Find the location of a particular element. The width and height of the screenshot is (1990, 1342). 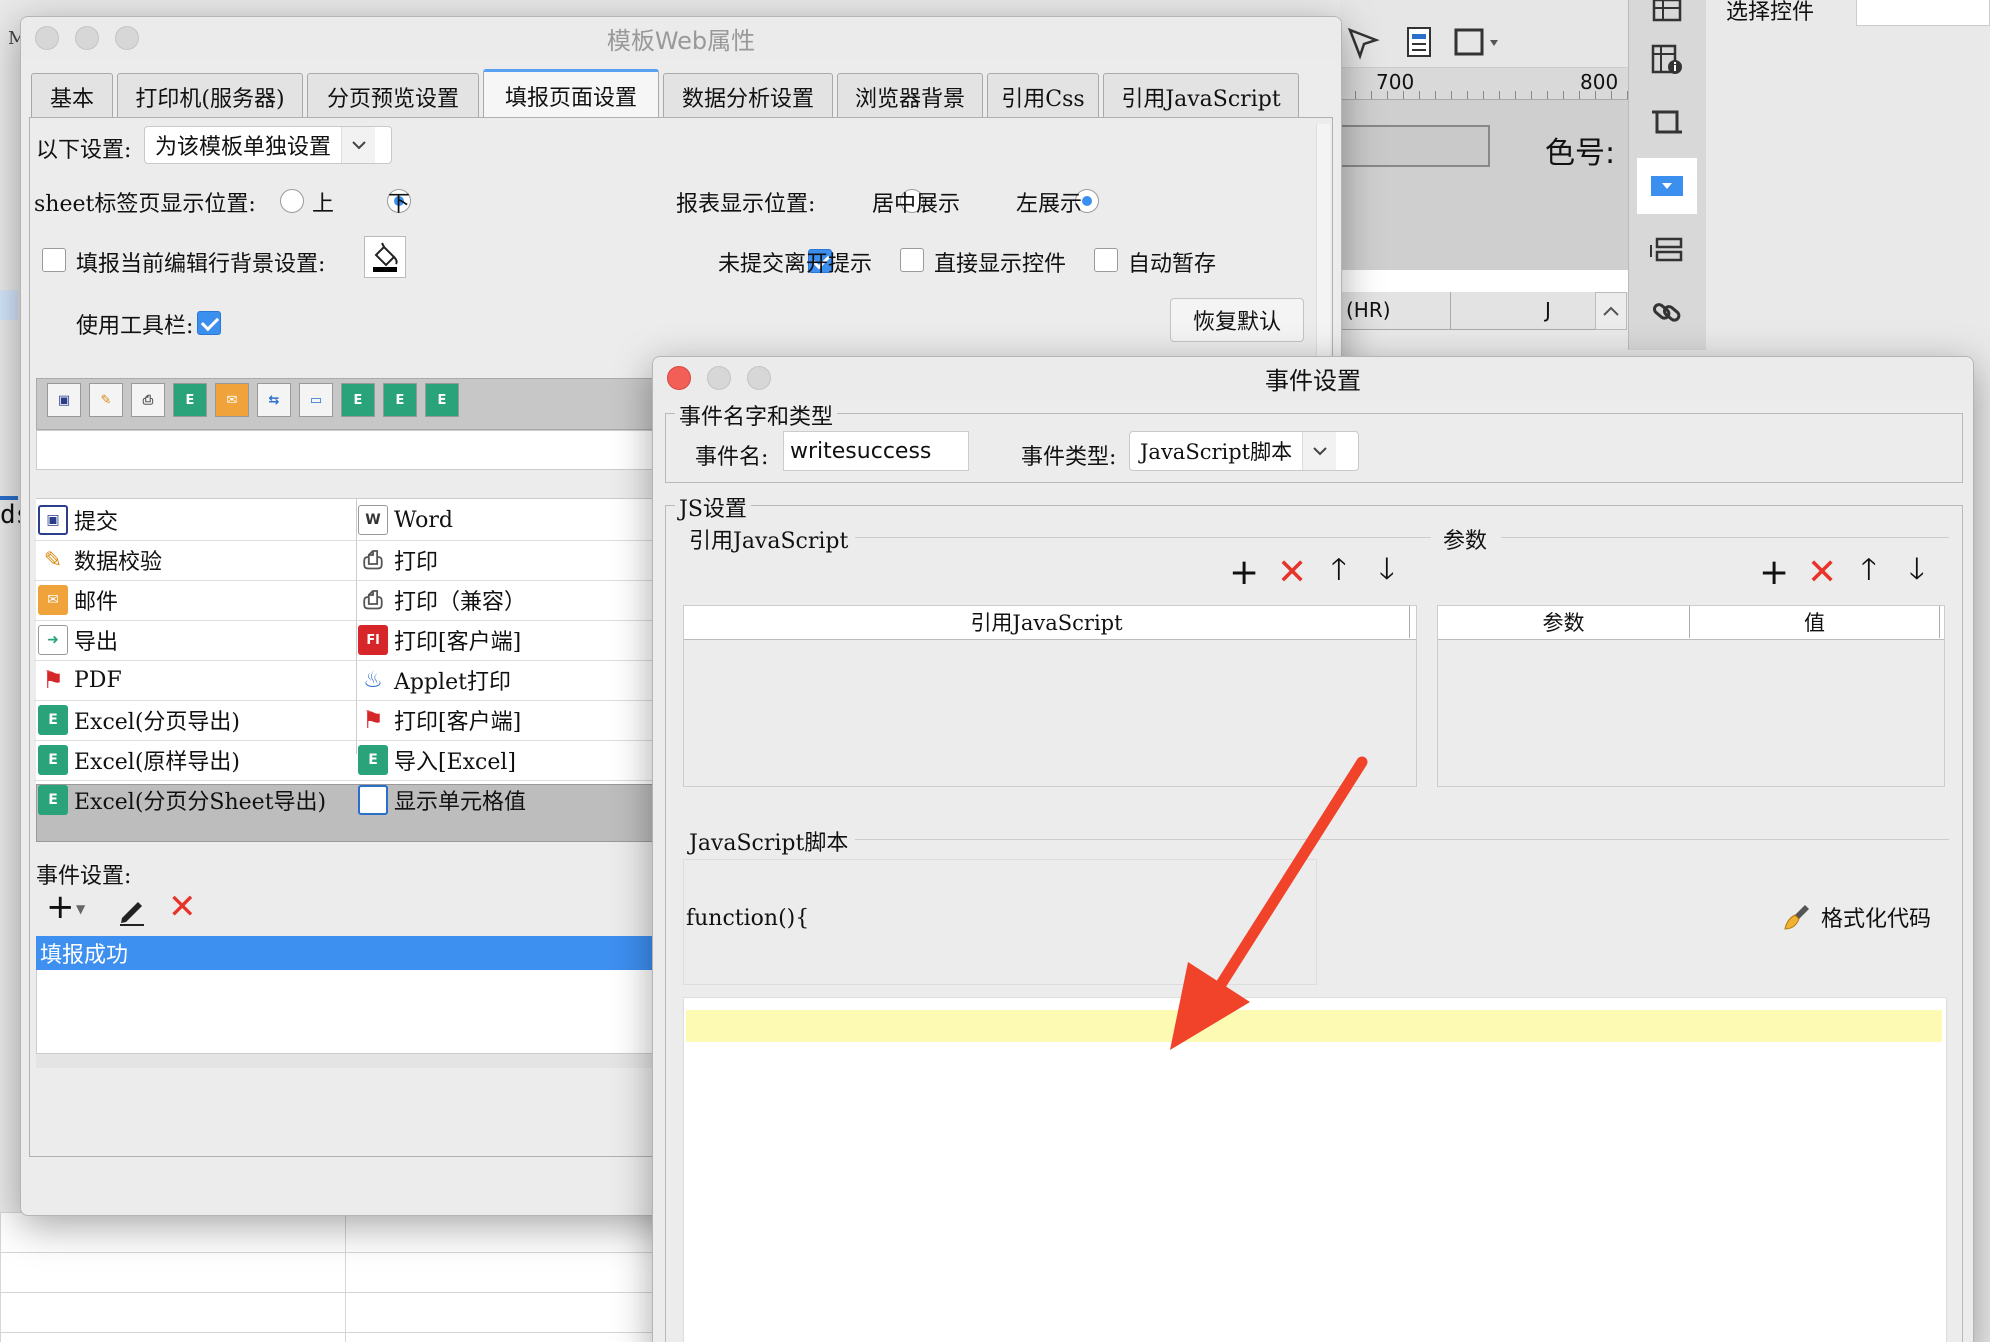

java-icon: ♨ is located at coordinates (373, 680).